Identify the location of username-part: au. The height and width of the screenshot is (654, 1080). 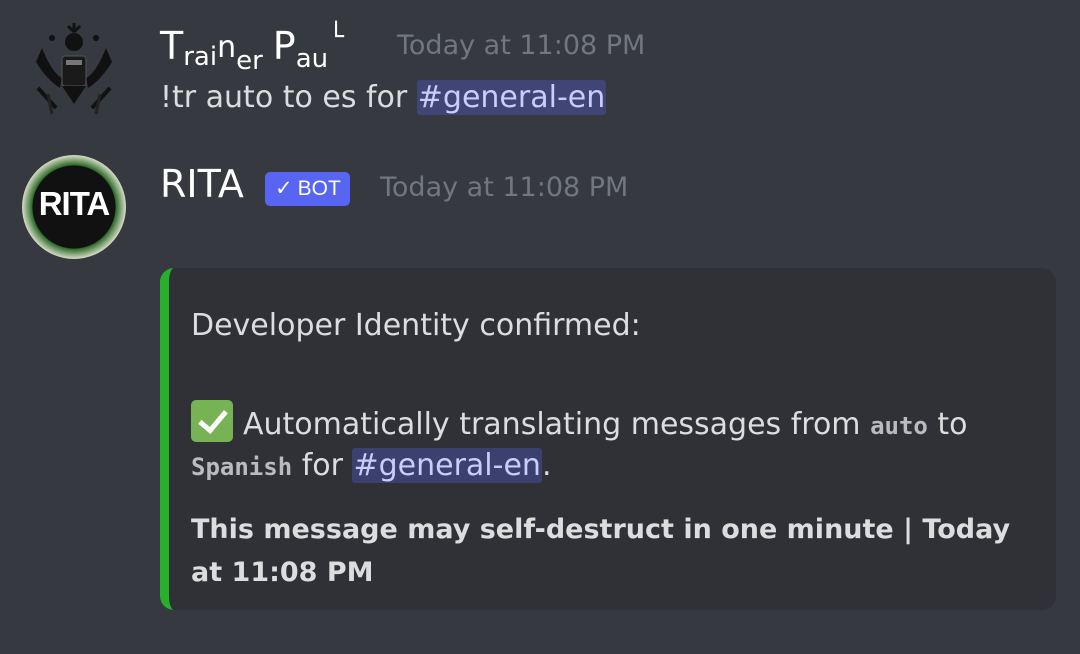
(312, 59).